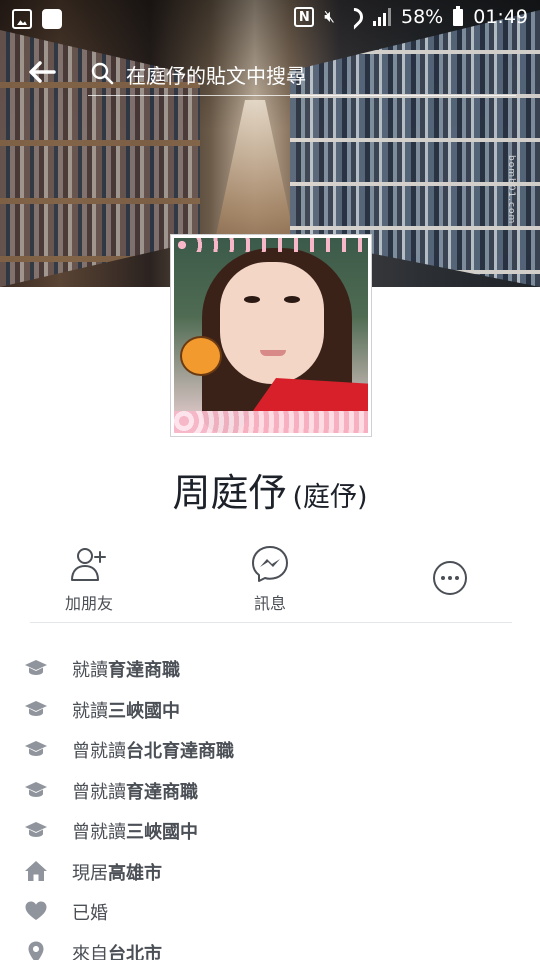 The width and height of the screenshot is (540, 960). Describe the element at coordinates (270, 911) in the screenshot. I see `intro-item-relationship: 已婚` at that location.